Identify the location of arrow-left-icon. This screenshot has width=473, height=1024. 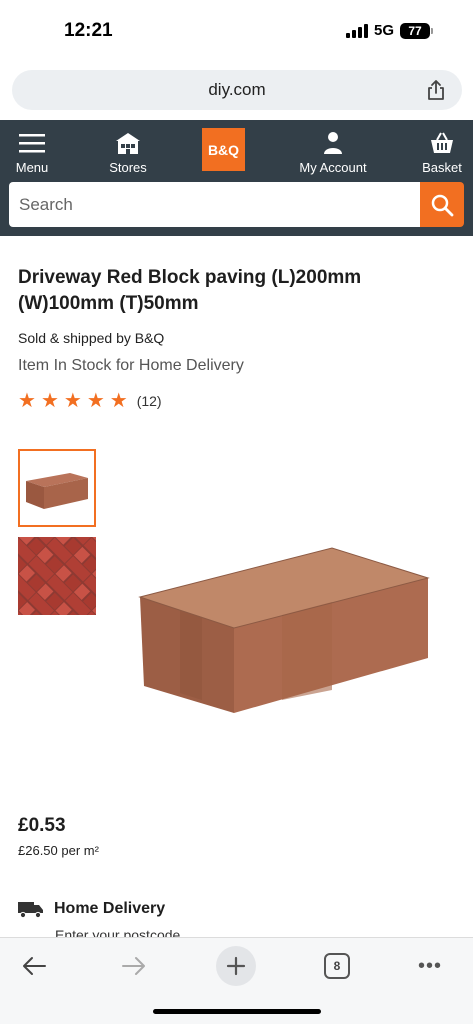
(34, 966).